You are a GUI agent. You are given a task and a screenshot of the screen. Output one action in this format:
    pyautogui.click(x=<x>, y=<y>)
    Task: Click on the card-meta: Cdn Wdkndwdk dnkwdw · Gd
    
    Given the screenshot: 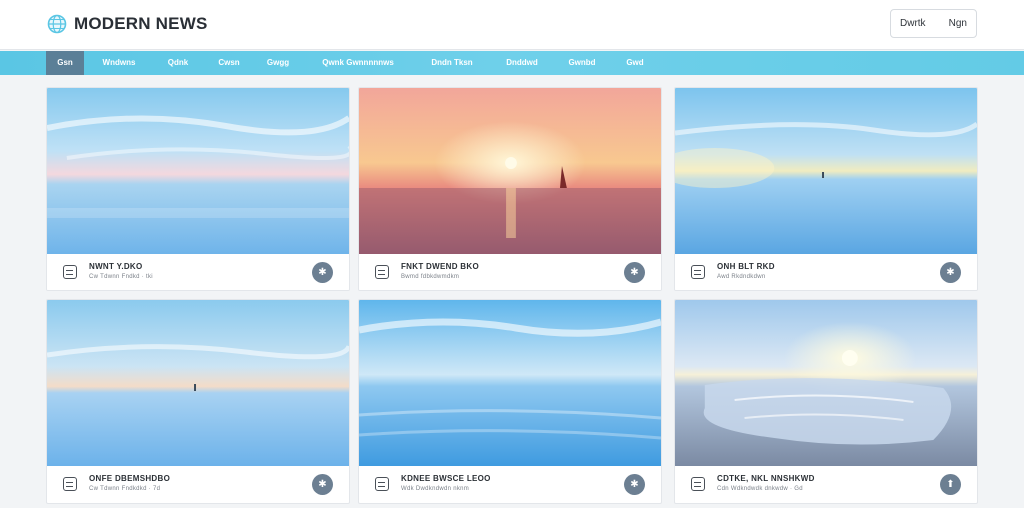 What is the action you would take?
    pyautogui.click(x=760, y=489)
    